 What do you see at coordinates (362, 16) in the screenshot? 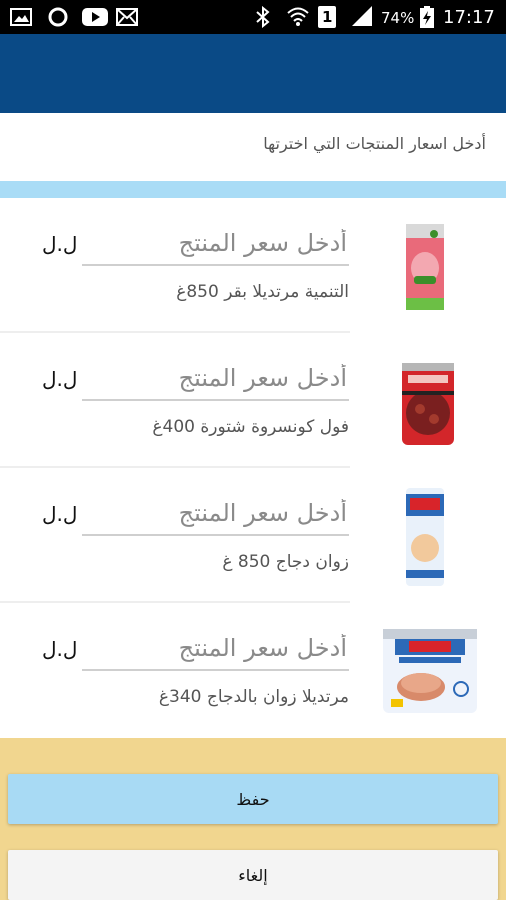
I see `signal-icon` at bounding box center [362, 16].